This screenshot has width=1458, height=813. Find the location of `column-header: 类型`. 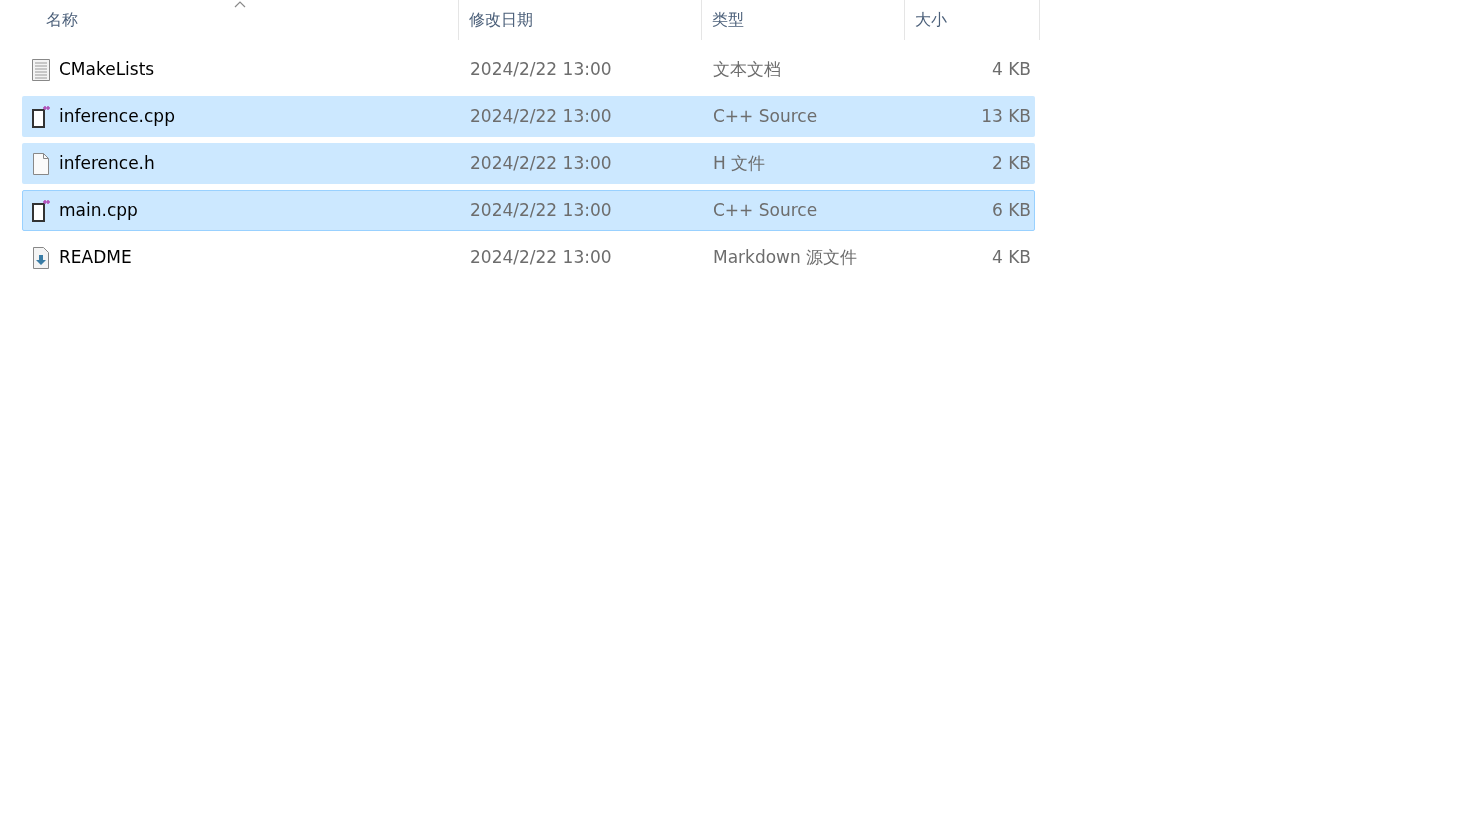

column-header: 类型 is located at coordinates (803, 20).